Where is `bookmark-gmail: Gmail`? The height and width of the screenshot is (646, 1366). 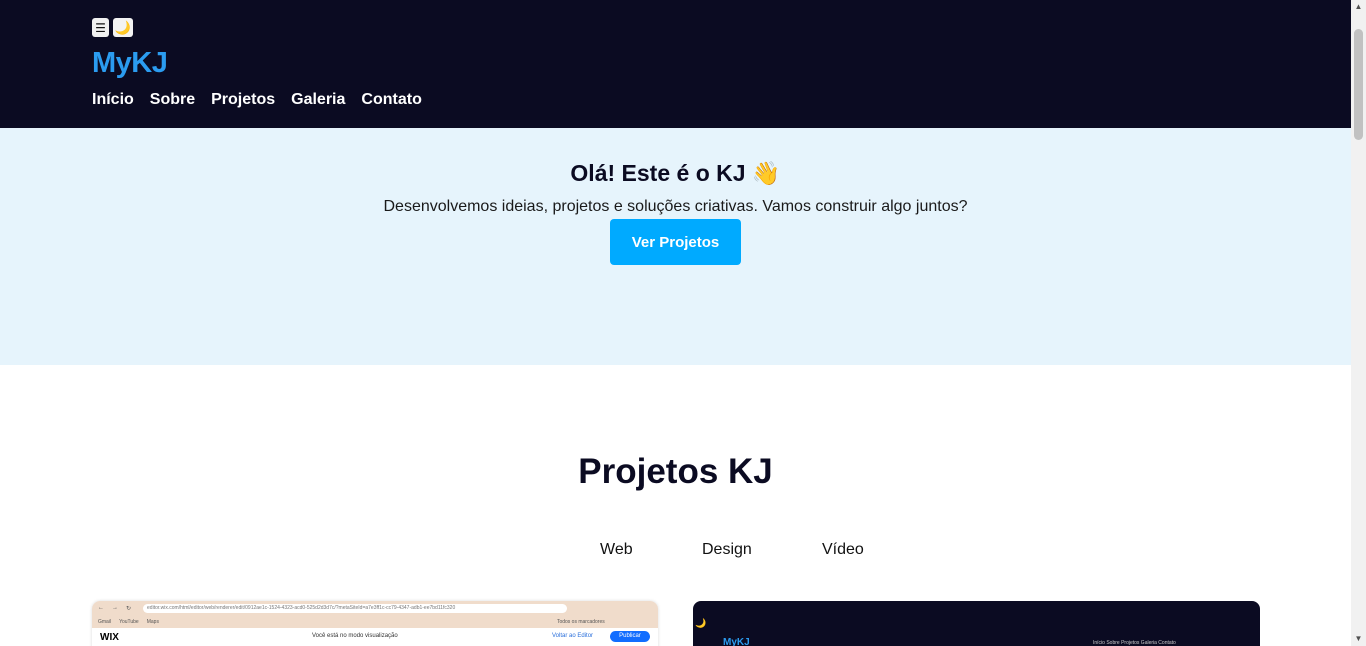
bookmark-gmail: Gmail is located at coordinates (105, 621).